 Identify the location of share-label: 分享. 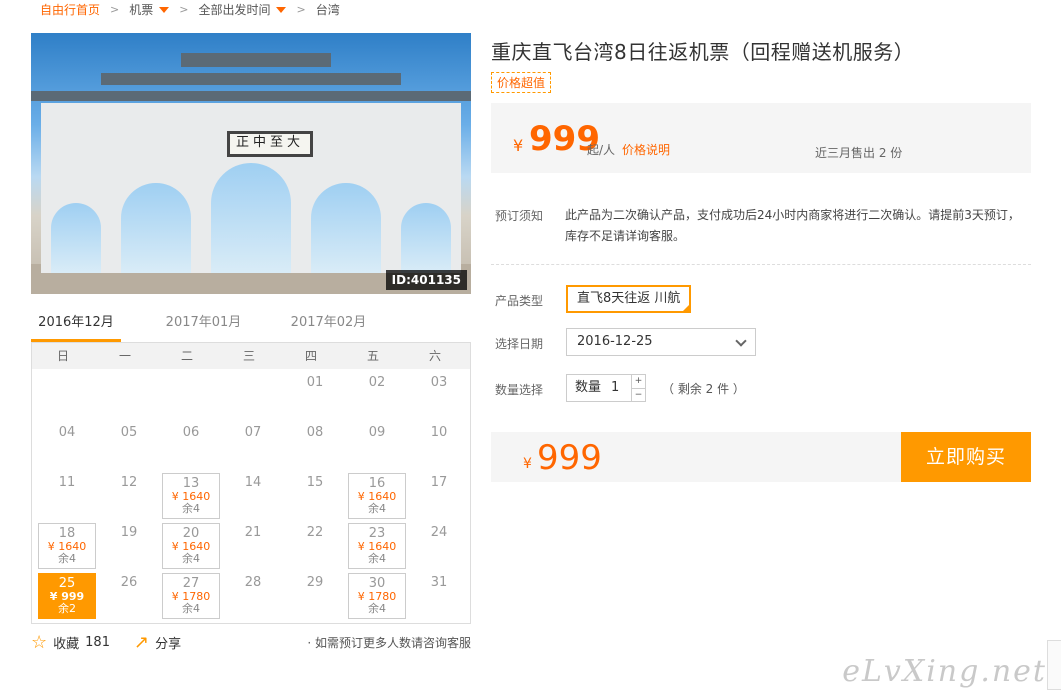
(168, 644).